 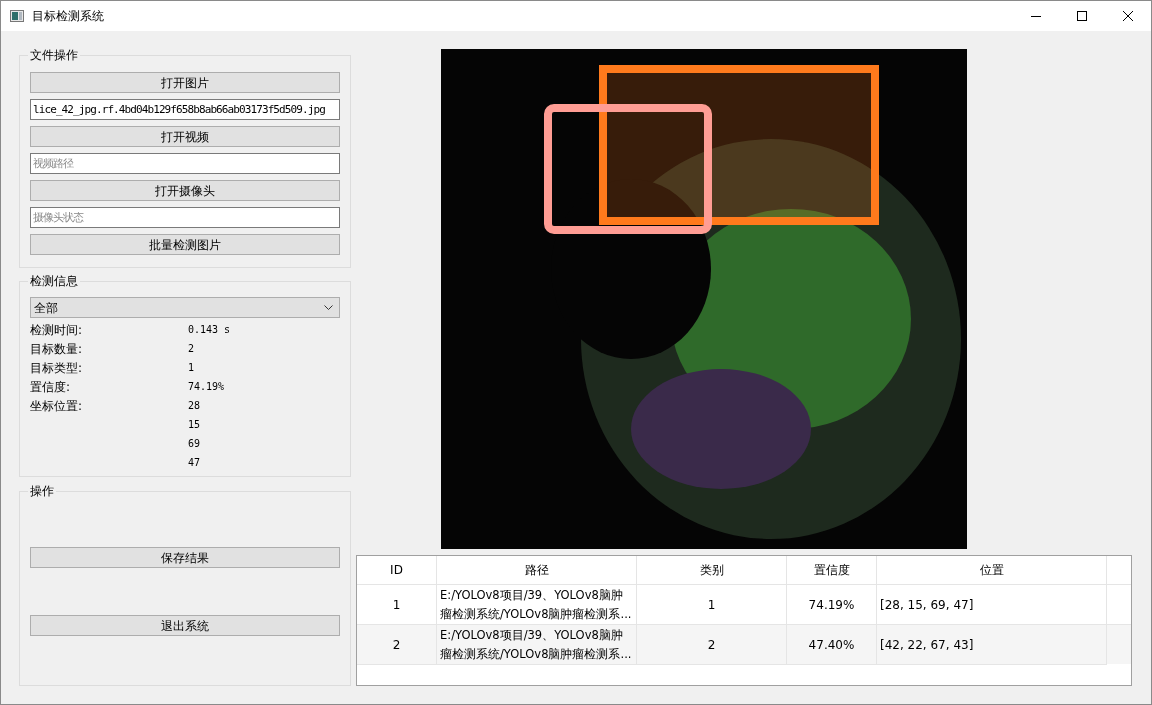 I want to click on chevron-down-icon, so click(x=328, y=307).